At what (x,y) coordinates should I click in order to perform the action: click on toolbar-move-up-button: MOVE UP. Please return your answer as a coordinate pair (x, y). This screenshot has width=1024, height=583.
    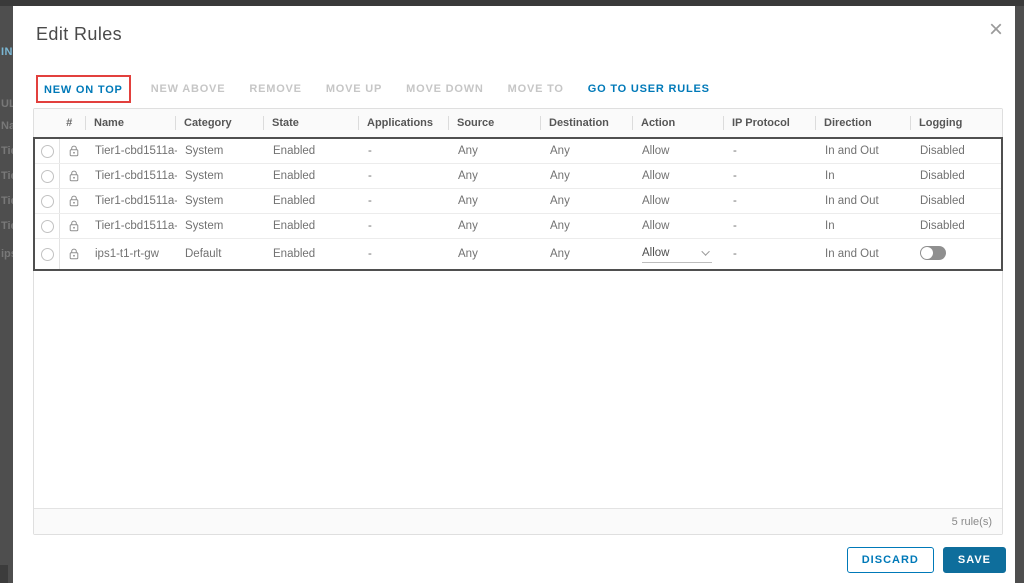
    Looking at the image, I should click on (354, 89).